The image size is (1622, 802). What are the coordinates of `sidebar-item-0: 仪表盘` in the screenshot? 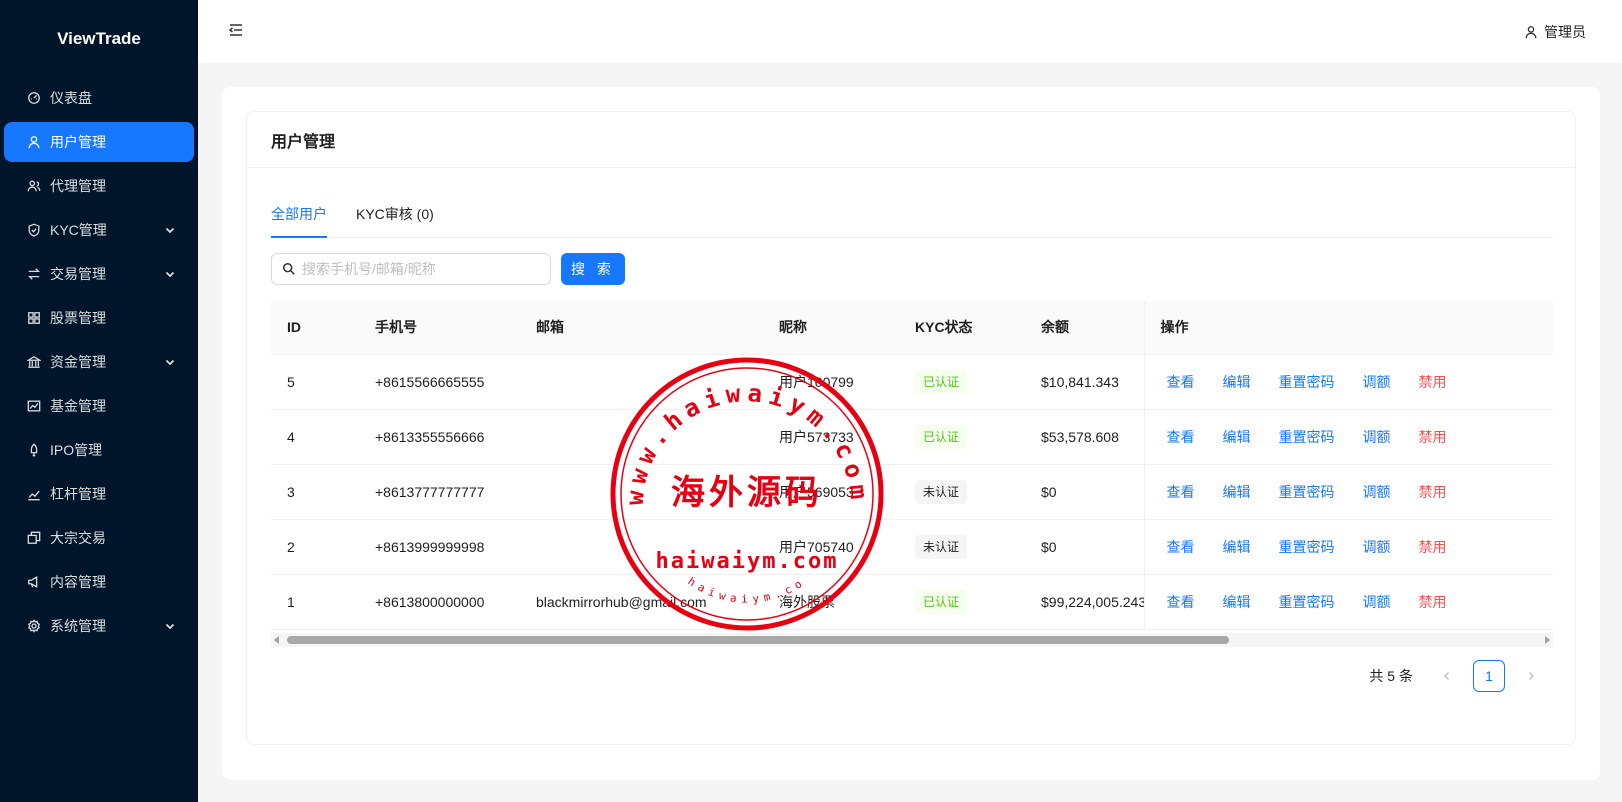 It's located at (99, 98).